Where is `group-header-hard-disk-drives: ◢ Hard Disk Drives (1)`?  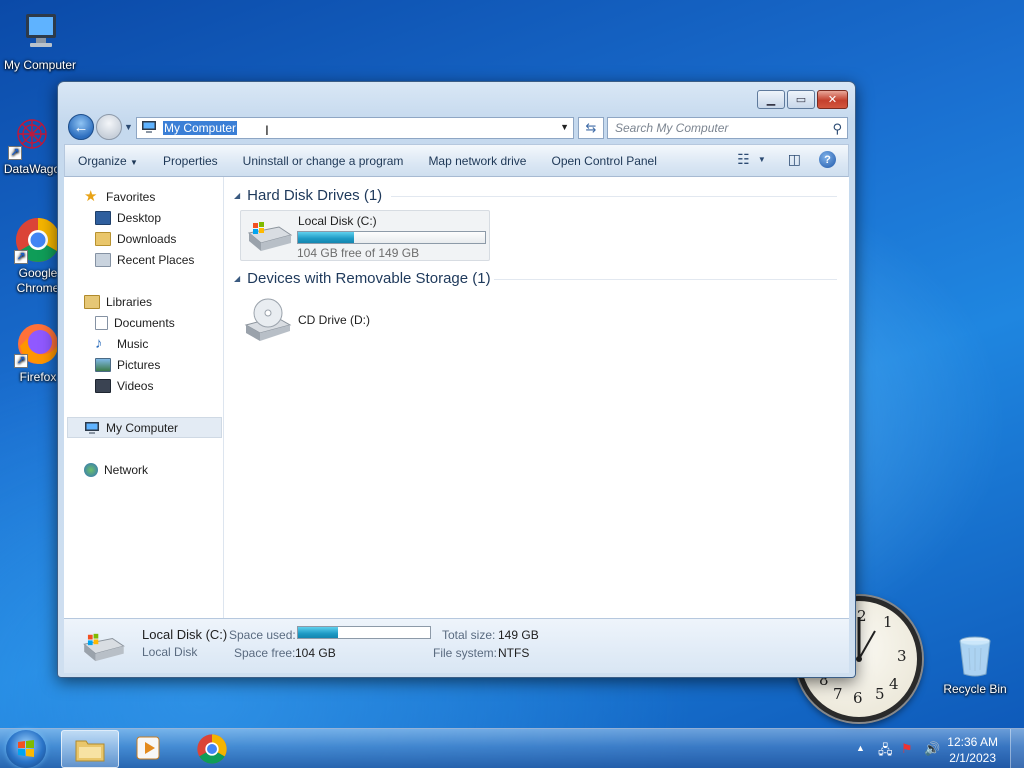 group-header-hard-disk-drives: ◢ Hard Disk Drives (1) is located at coordinates (308, 195).